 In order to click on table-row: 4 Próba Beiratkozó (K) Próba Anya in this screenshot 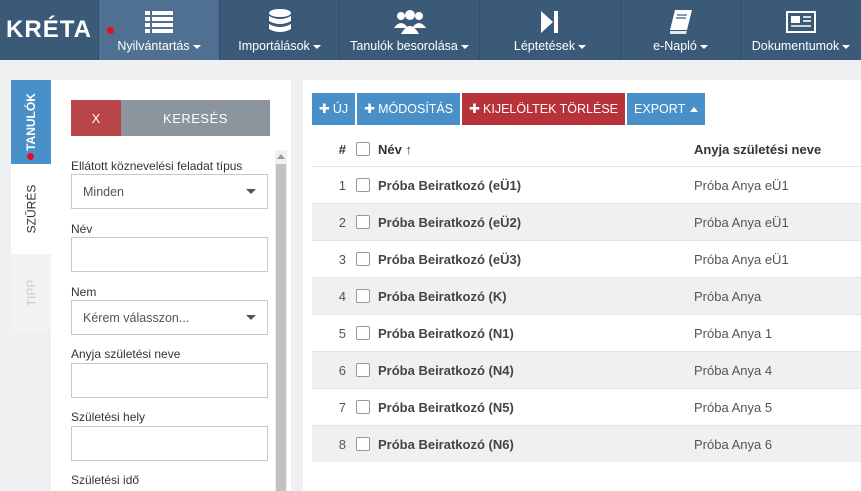, I will do `click(586, 295)`.